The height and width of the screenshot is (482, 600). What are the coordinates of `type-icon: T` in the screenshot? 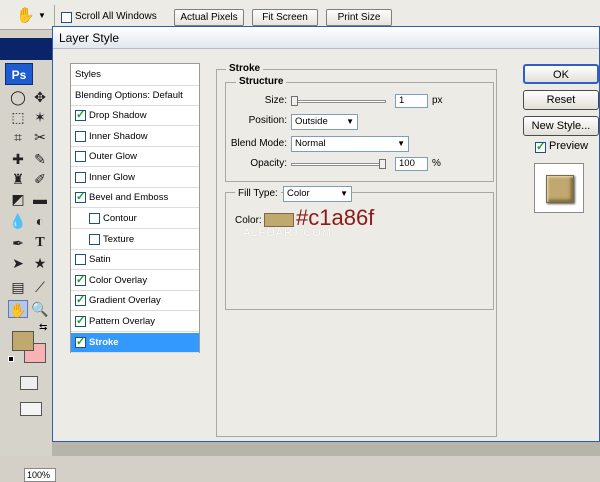 It's located at (40, 243).